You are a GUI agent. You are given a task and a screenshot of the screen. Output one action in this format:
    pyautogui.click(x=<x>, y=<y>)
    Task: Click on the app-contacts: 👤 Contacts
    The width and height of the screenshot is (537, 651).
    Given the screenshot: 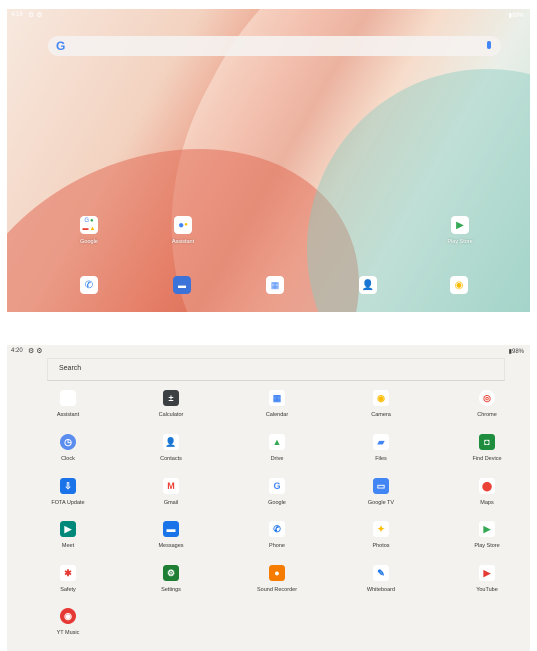 What is the action you would take?
    pyautogui.click(x=171, y=448)
    